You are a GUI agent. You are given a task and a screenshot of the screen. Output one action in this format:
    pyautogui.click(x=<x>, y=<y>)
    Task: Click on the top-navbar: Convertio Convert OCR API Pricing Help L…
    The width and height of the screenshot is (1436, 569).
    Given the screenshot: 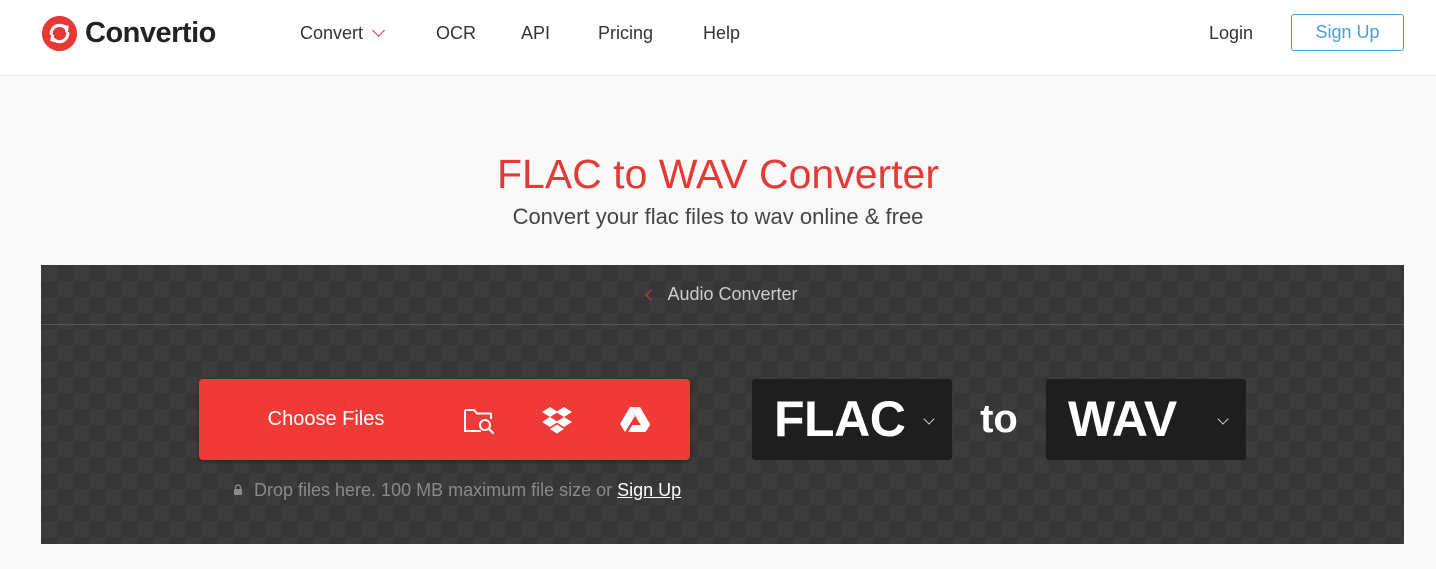 What is the action you would take?
    pyautogui.click(x=718, y=38)
    